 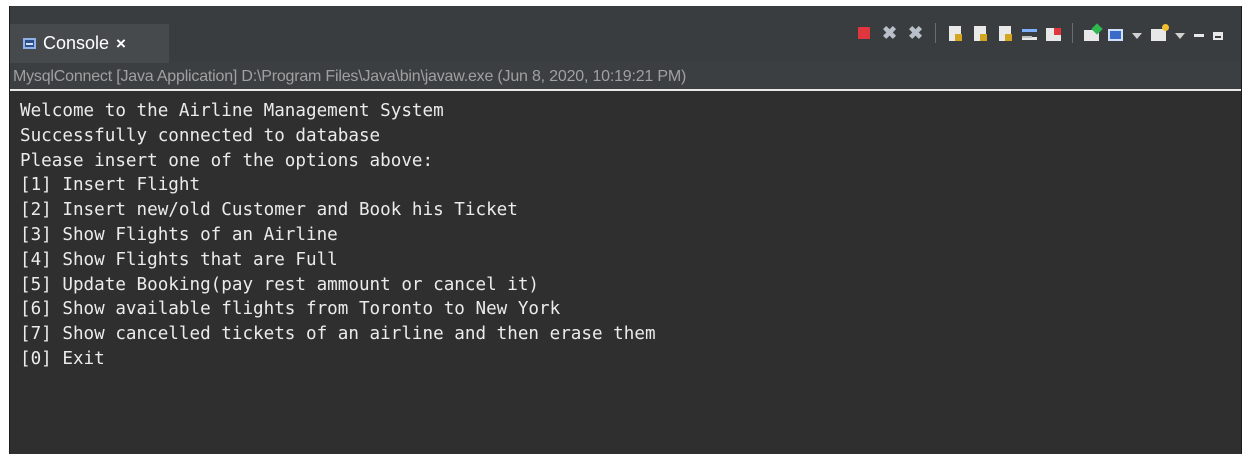 I want to click on show-on-stdout-icon, so click(x=1029, y=34).